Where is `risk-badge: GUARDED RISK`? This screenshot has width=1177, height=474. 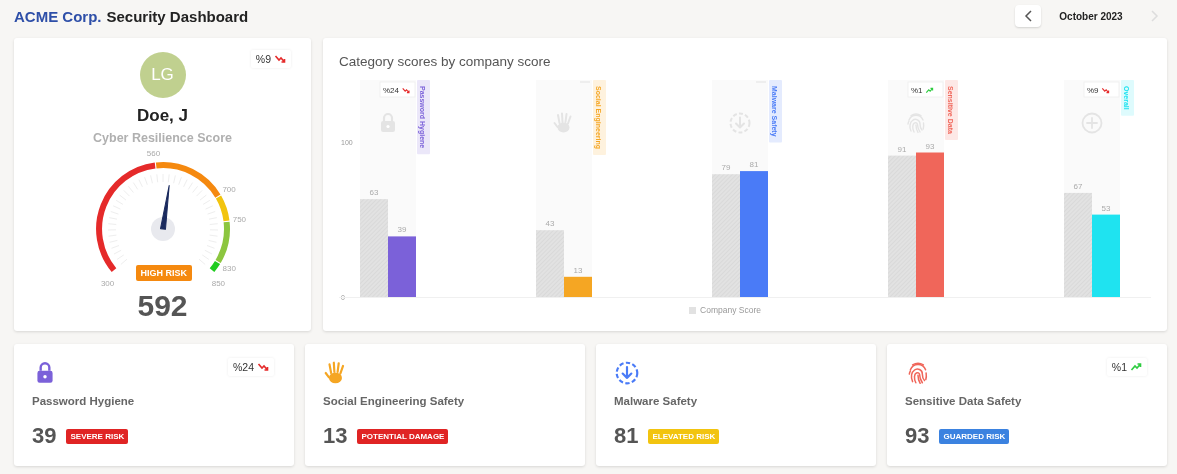 risk-badge: GUARDED RISK is located at coordinates (974, 436).